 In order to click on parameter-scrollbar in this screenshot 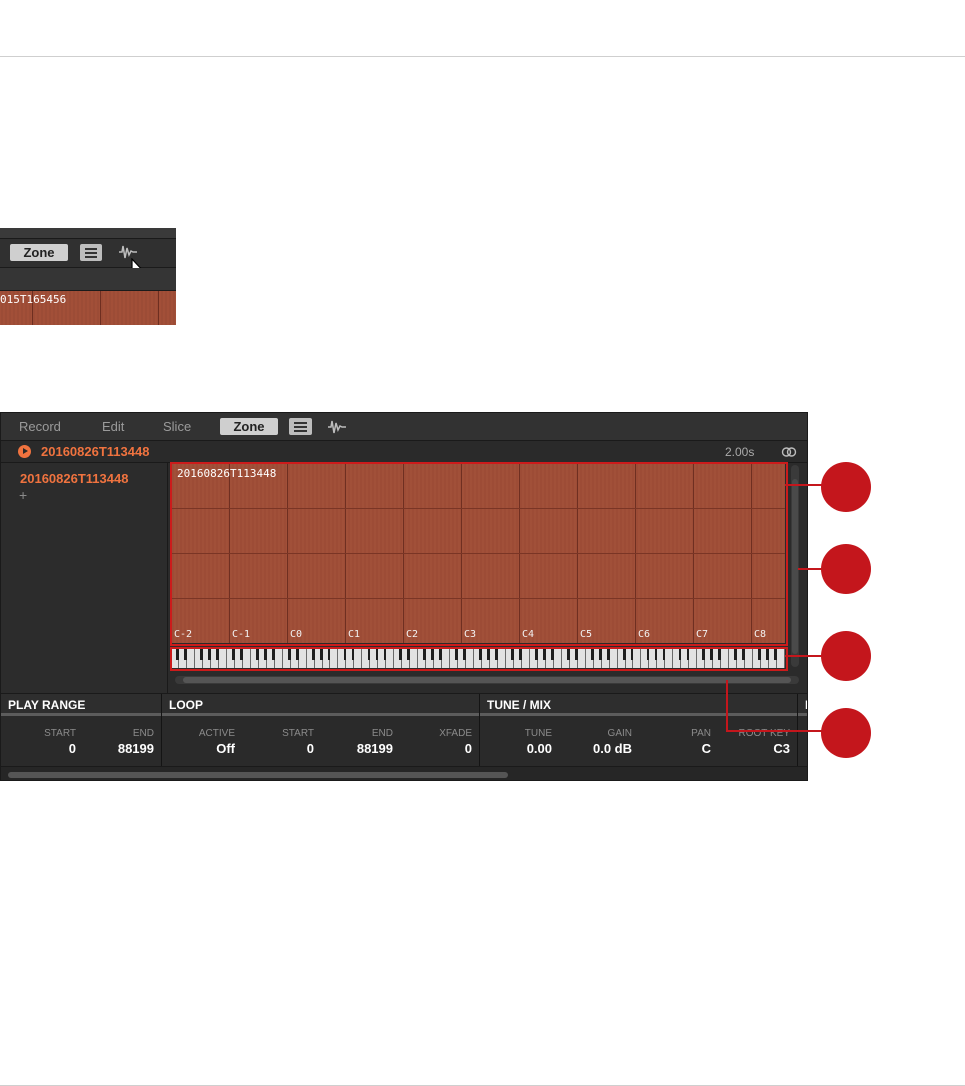, I will do `click(404, 773)`.